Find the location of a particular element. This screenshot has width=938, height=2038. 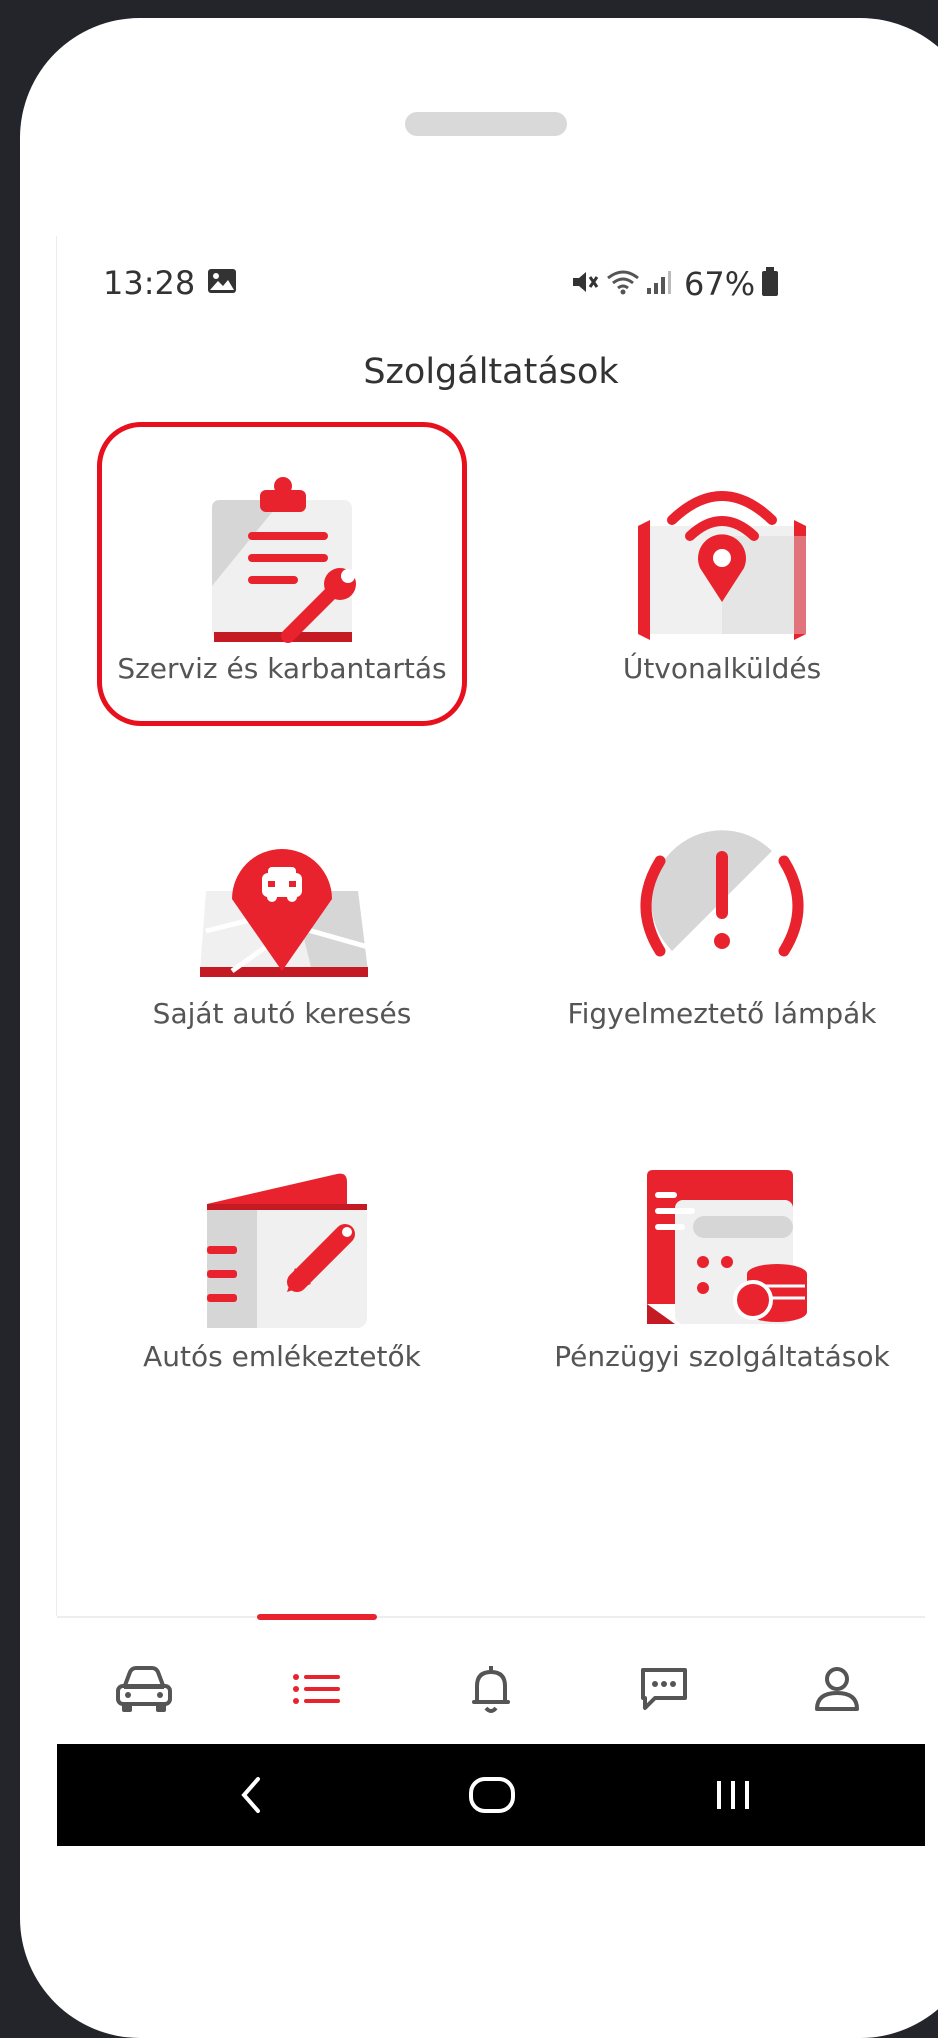

page-title: Szolgáltatások is located at coordinates (491, 372).